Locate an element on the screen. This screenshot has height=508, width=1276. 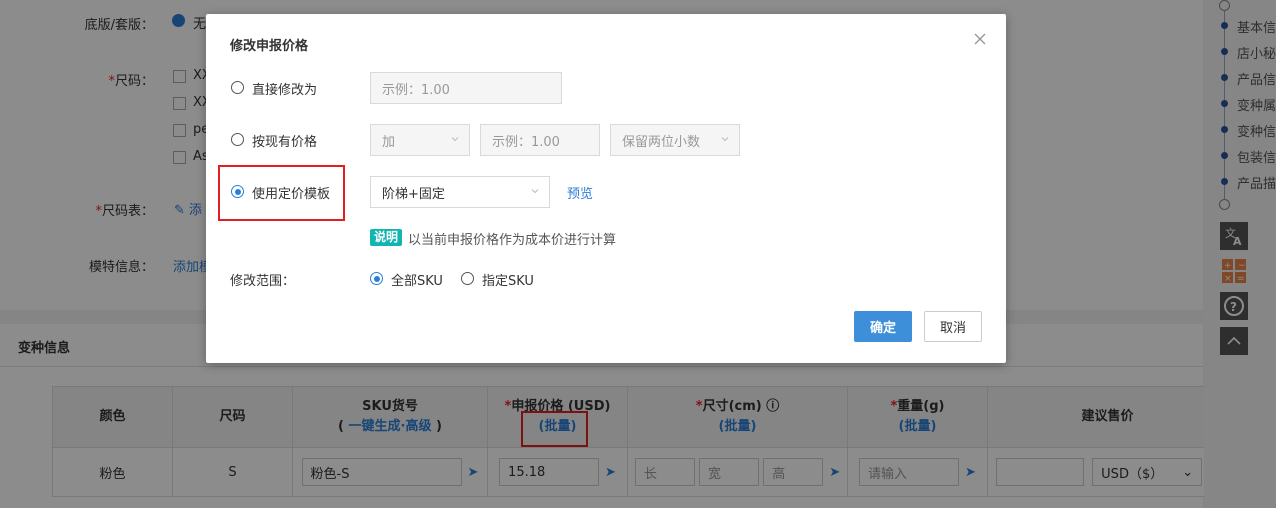
note-badge: 说明 is located at coordinates (386, 237).